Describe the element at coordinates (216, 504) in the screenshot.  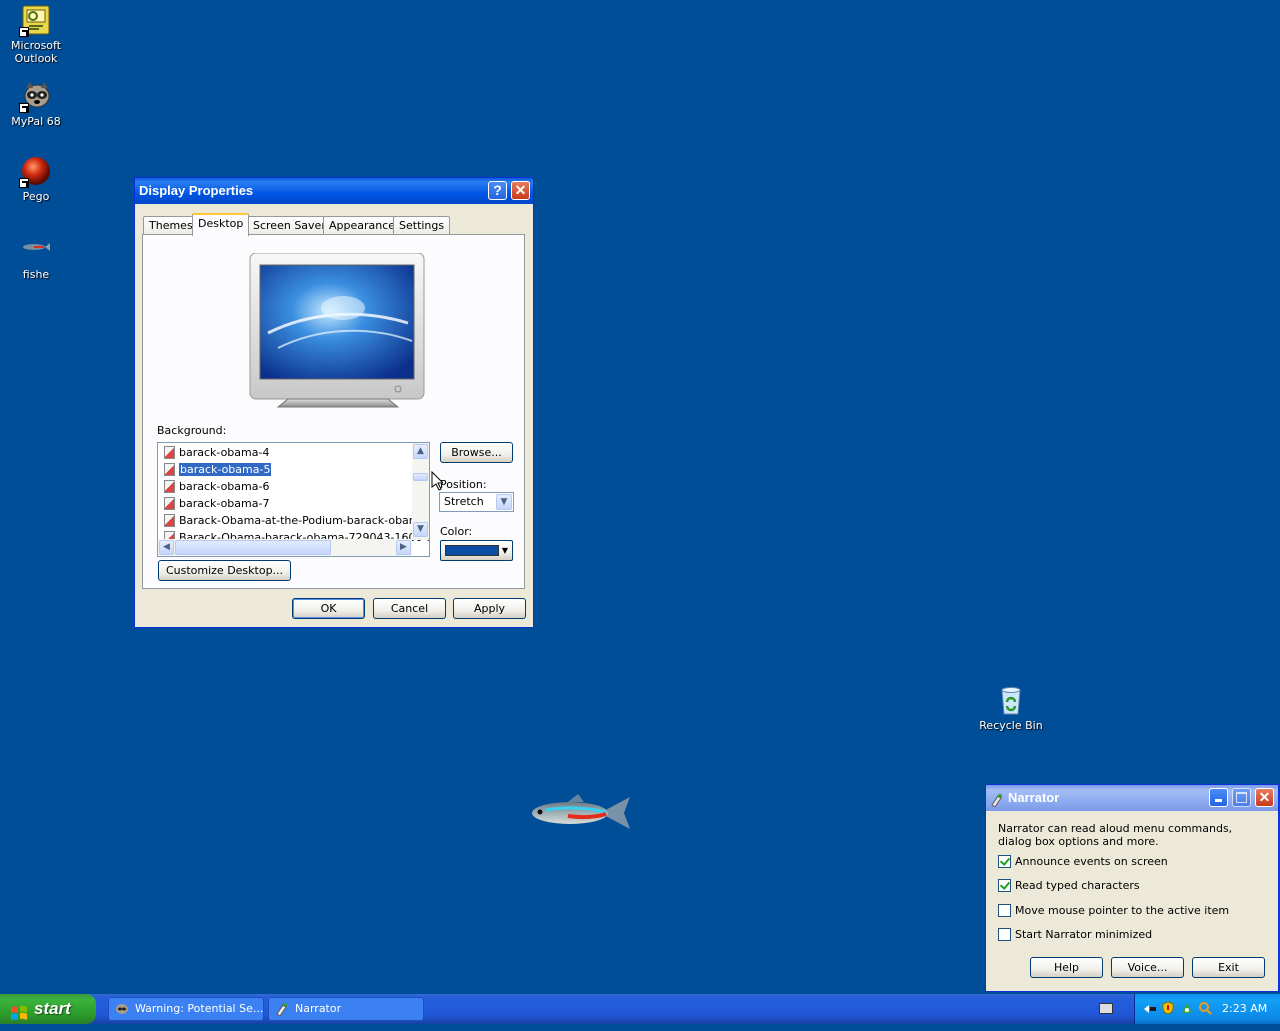
I see `list-item: barack-obama-7` at that location.